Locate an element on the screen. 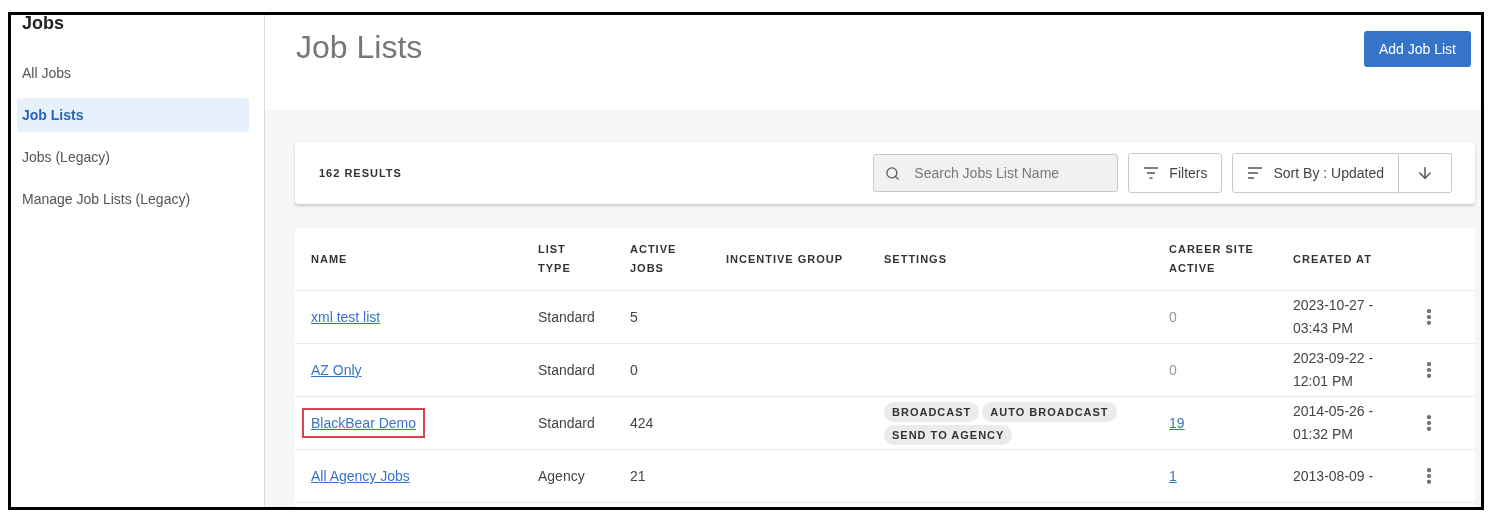  column-header: SETTINGS is located at coordinates (916, 259).